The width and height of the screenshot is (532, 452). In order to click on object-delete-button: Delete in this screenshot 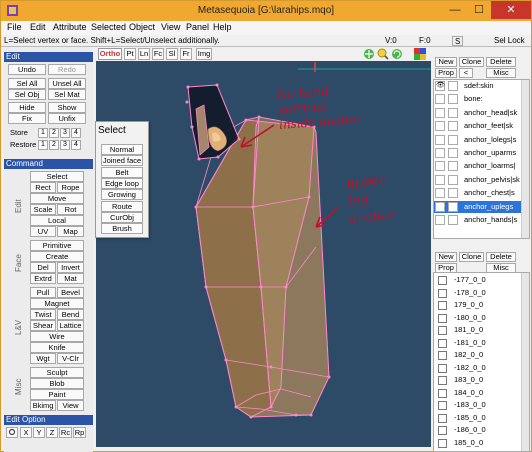, I will do `click(501, 62)`.